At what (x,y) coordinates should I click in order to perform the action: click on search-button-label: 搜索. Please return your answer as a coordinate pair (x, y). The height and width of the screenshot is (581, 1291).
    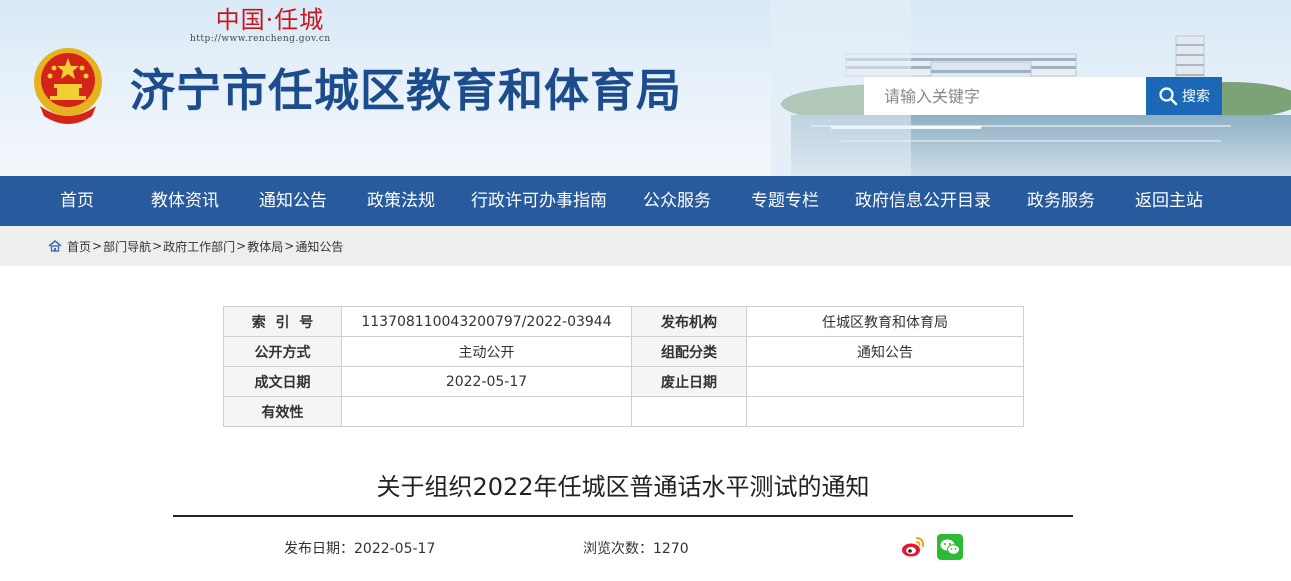
    Looking at the image, I should click on (1196, 97).